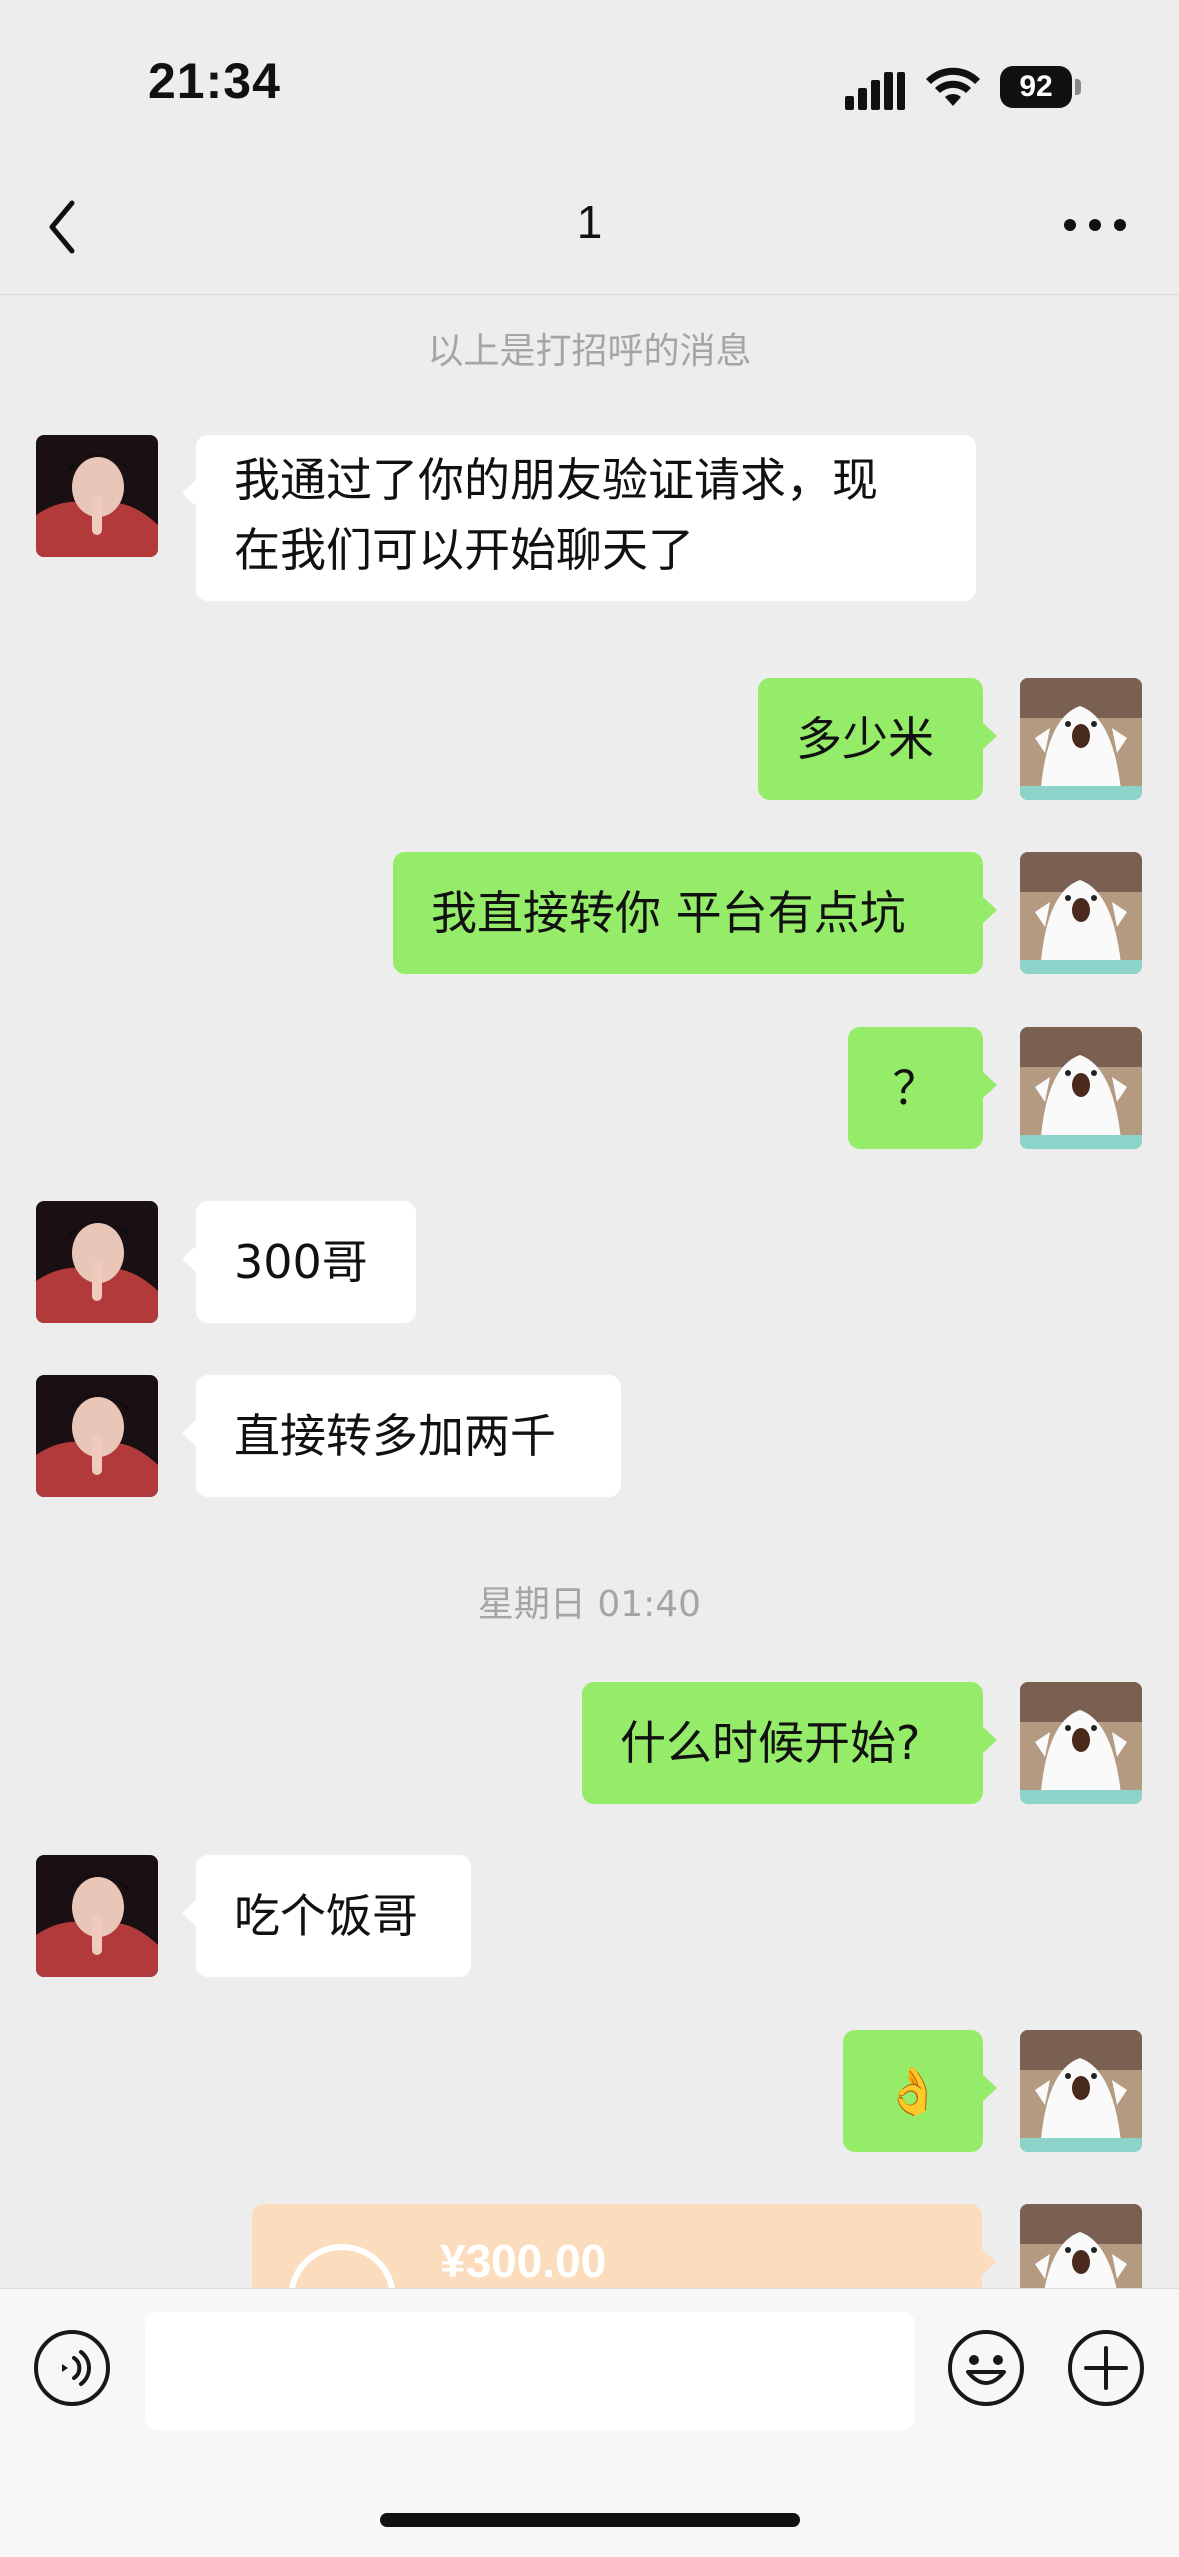  Describe the element at coordinates (986, 2368) in the screenshot. I see `emoji-icon` at that location.